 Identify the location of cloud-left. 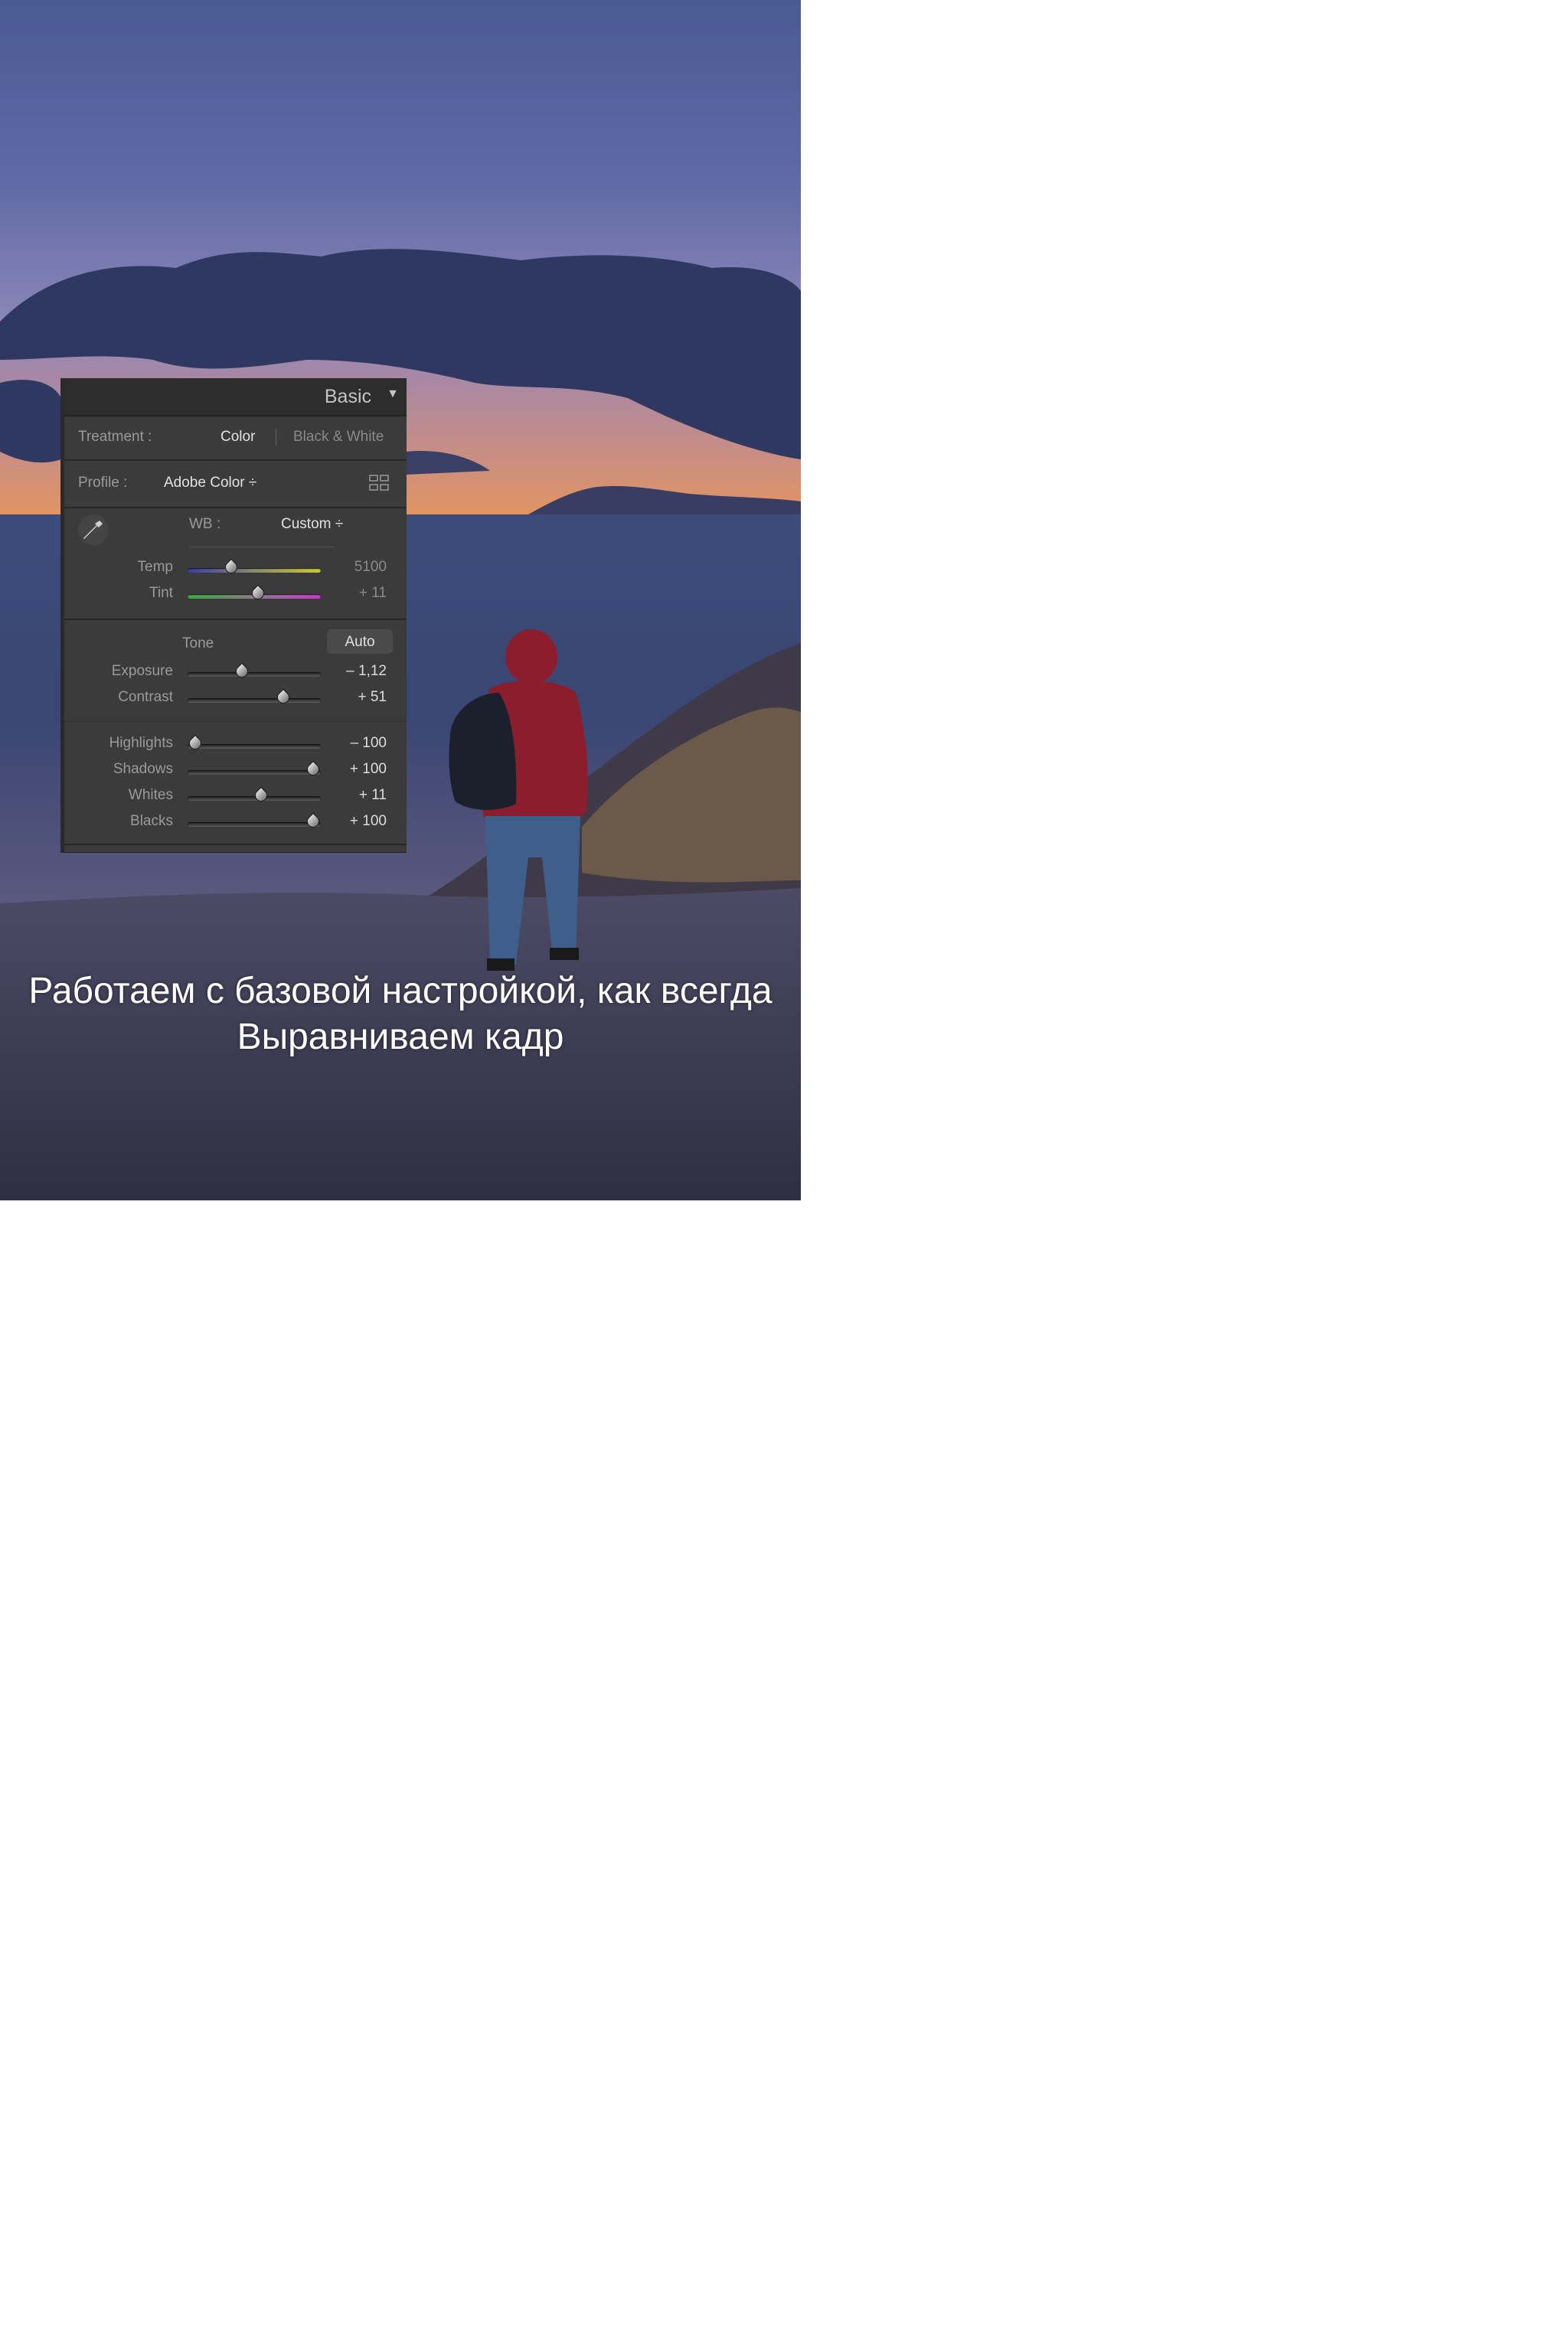
(30, 421).